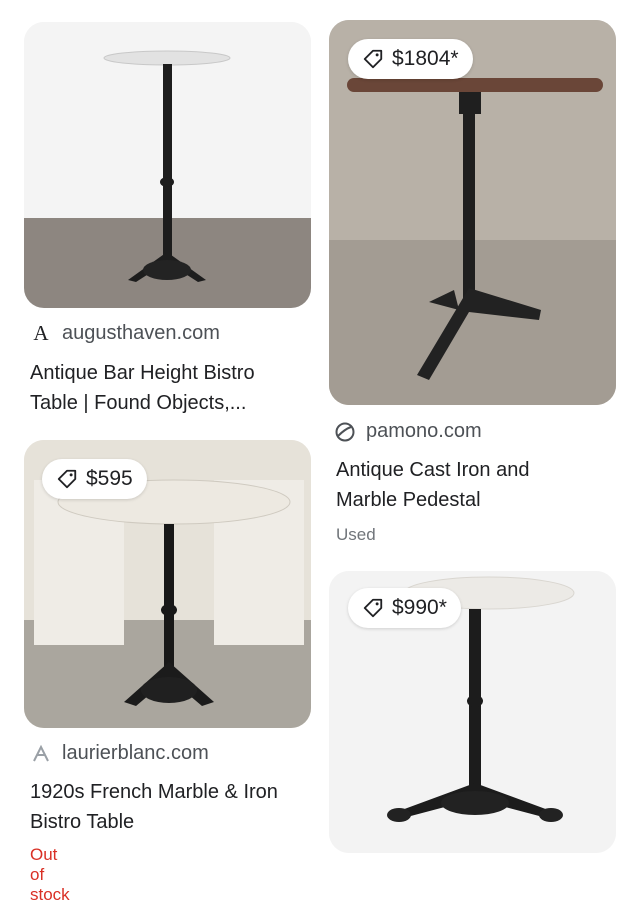  Describe the element at coordinates (167, 584) in the screenshot. I see `product-image-french-marble-iron: $595` at that location.